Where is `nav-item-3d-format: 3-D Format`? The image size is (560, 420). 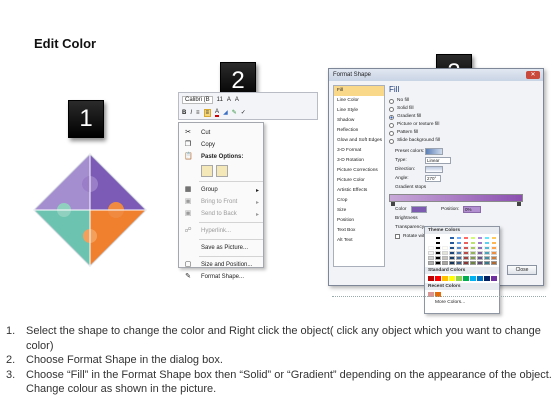 nav-item-3d-format: 3-D Format is located at coordinates (359, 151).